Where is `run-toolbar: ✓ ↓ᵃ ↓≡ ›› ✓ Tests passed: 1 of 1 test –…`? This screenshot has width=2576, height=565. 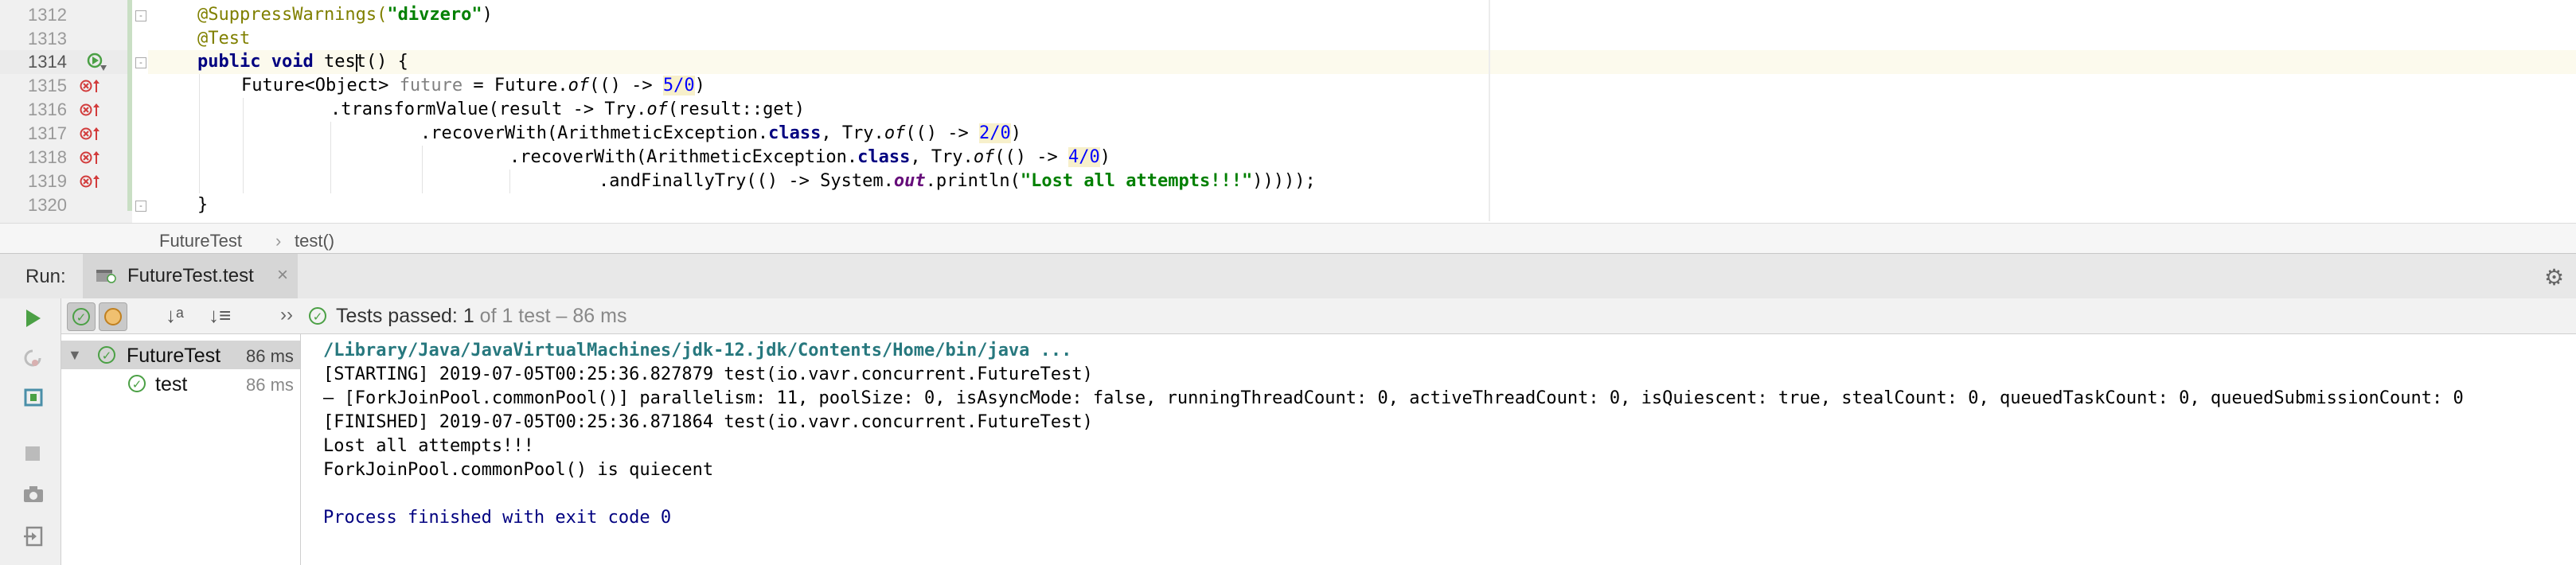
run-toolbar: ✓ ↓ᵃ ↓≡ ›› ✓ Tests passed: 1 of 1 test –… is located at coordinates (1288, 316).